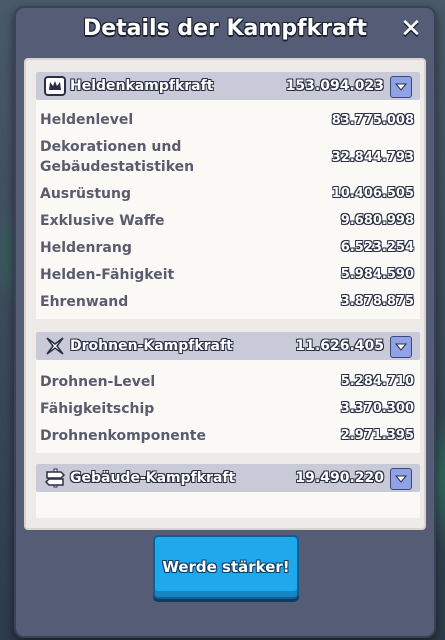 Image resolution: width=445 pixels, height=640 pixels. What do you see at coordinates (98, 381) in the screenshot?
I see `stat-label: Drohnen-Level` at bounding box center [98, 381].